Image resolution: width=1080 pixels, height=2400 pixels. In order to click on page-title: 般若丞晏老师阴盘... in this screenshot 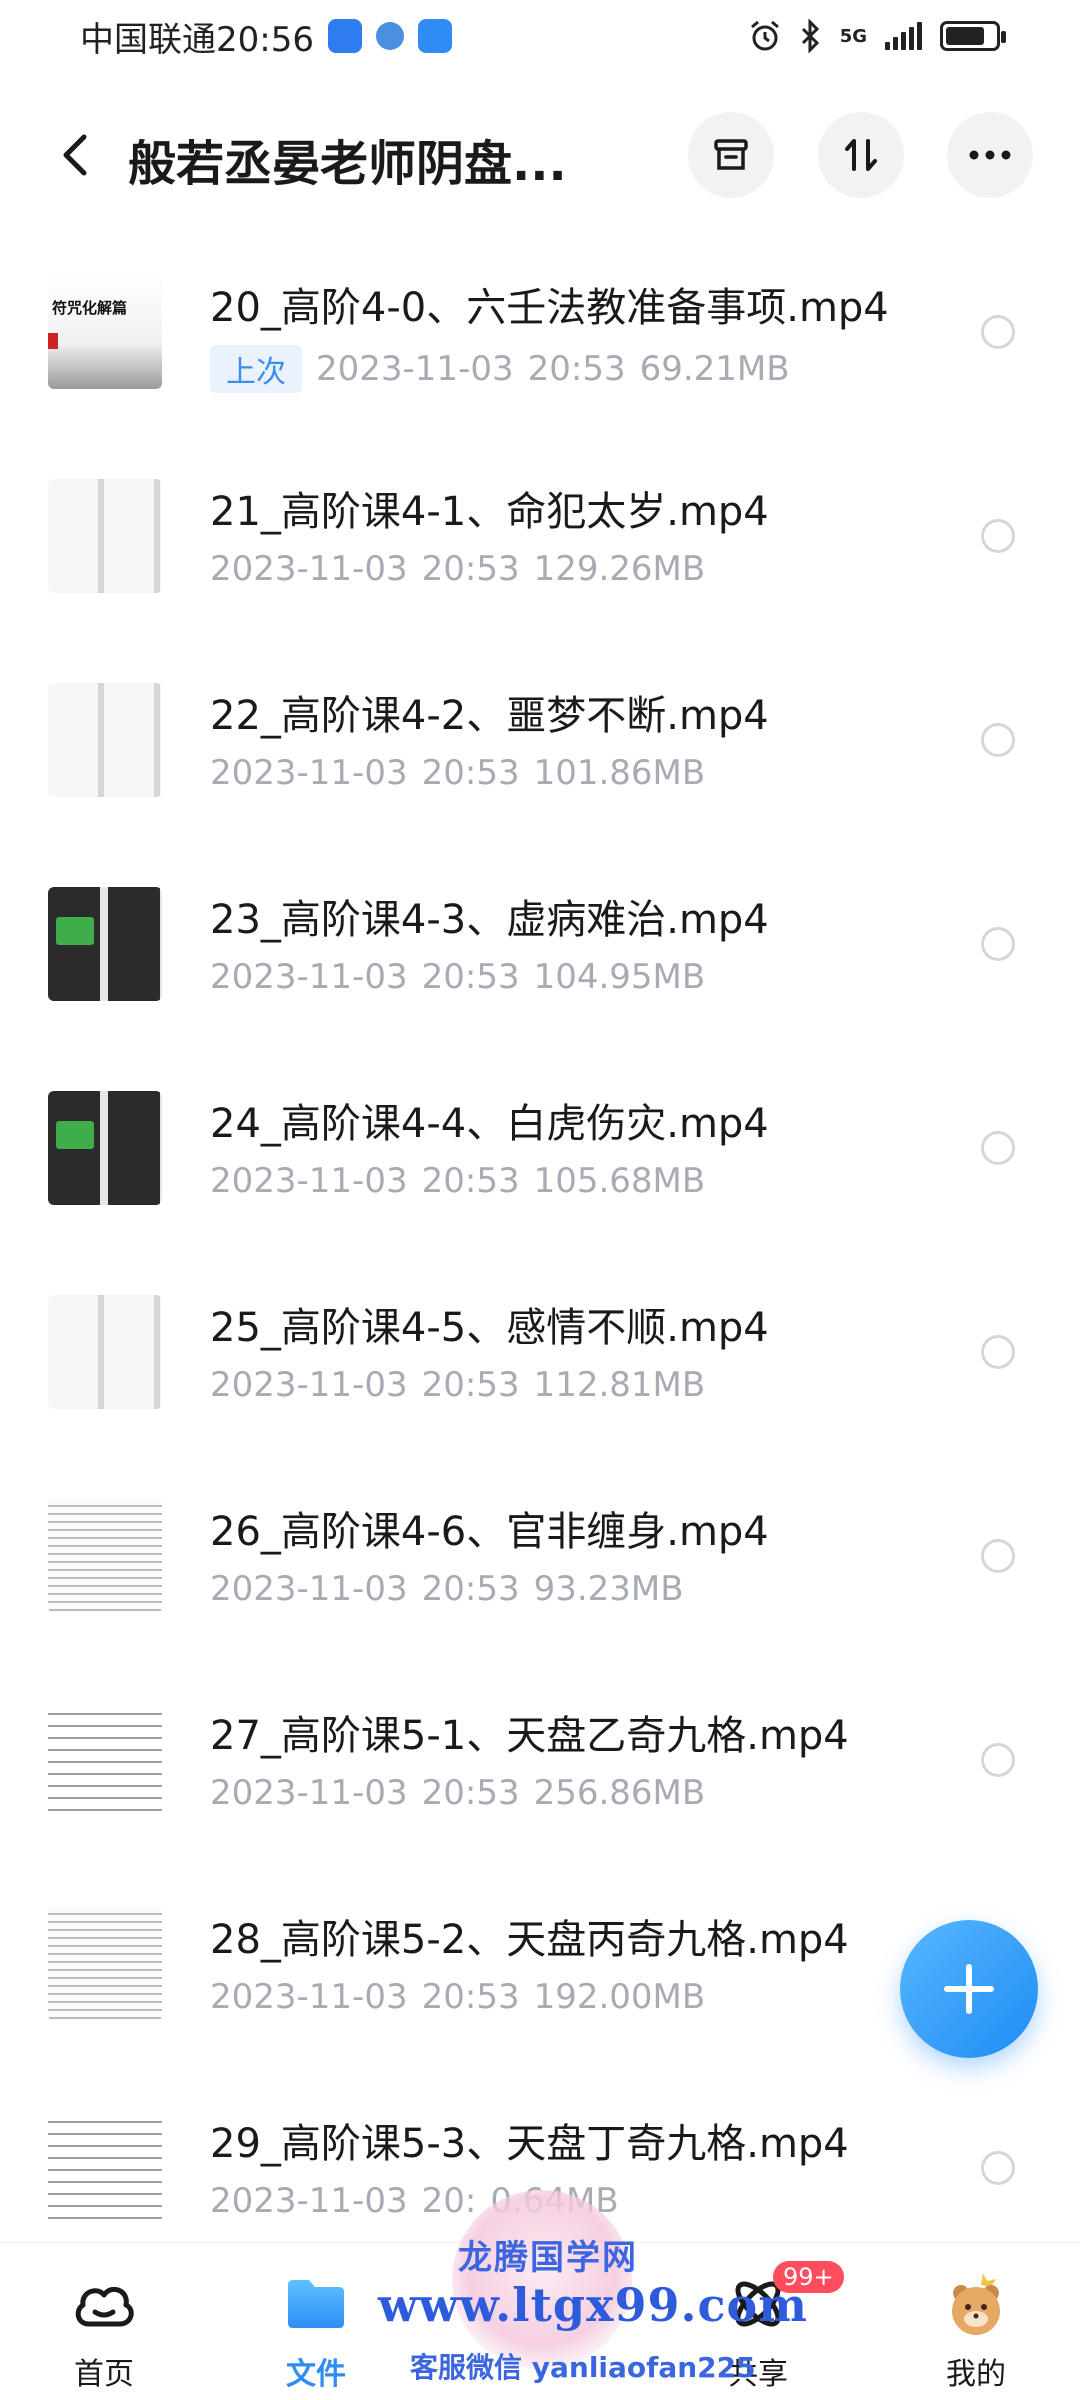, I will do `click(347, 164)`.